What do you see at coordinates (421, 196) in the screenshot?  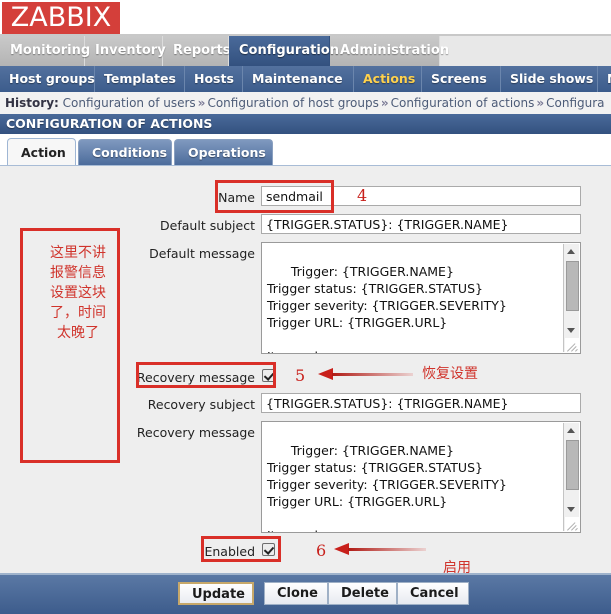 I see `name-input` at bounding box center [421, 196].